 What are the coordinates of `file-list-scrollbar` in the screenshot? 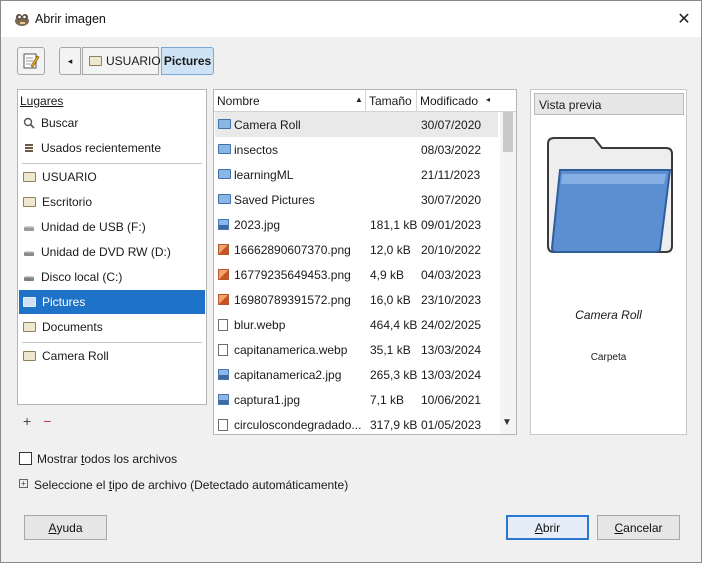 It's located at (508, 273).